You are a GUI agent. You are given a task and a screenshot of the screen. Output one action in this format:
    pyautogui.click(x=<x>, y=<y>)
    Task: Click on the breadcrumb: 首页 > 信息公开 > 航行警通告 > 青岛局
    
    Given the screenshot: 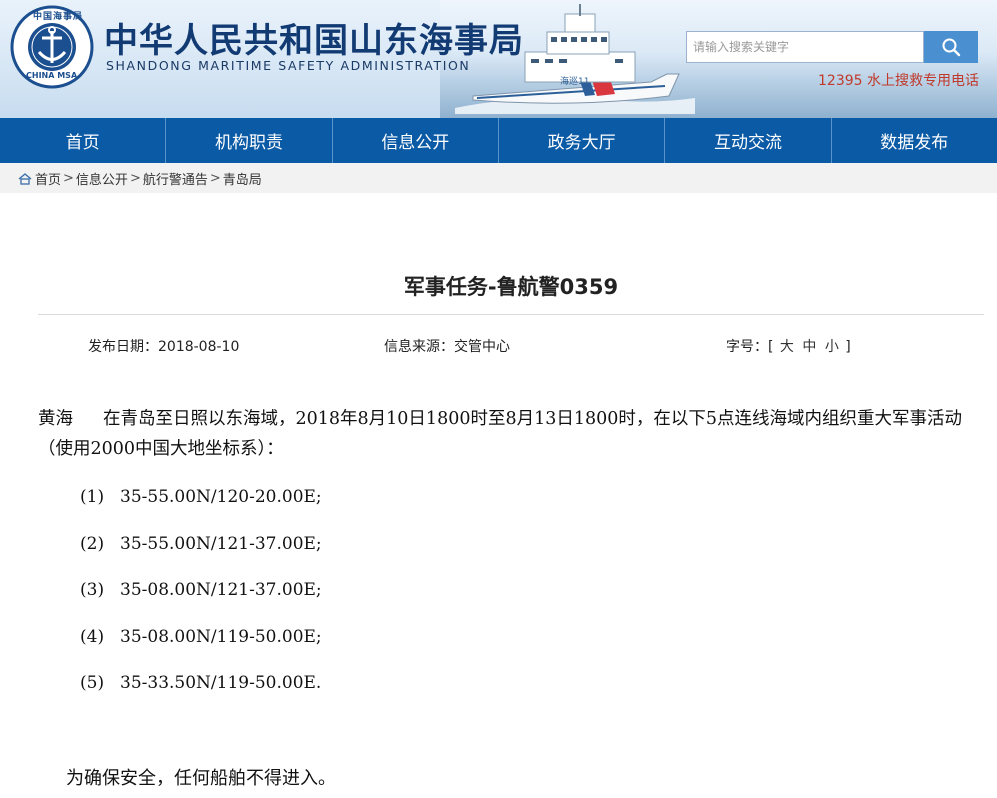 What is the action you would take?
    pyautogui.click(x=498, y=178)
    